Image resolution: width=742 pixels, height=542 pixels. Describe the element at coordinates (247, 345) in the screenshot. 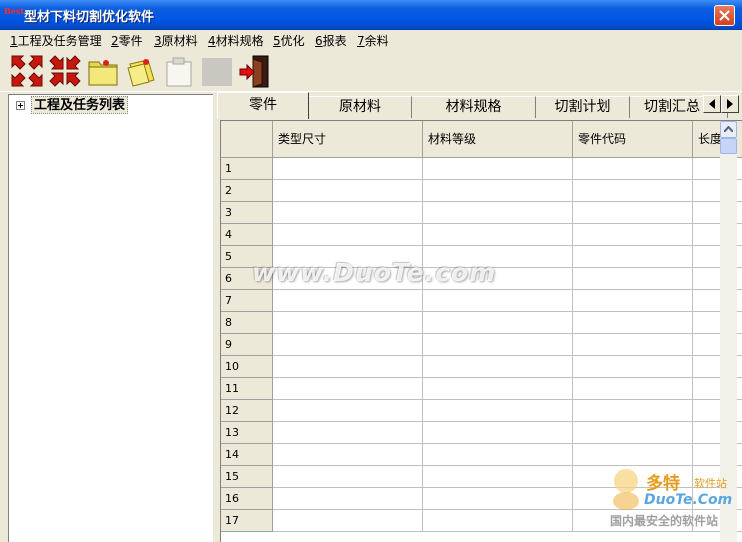

I see `row-header: 9` at that location.